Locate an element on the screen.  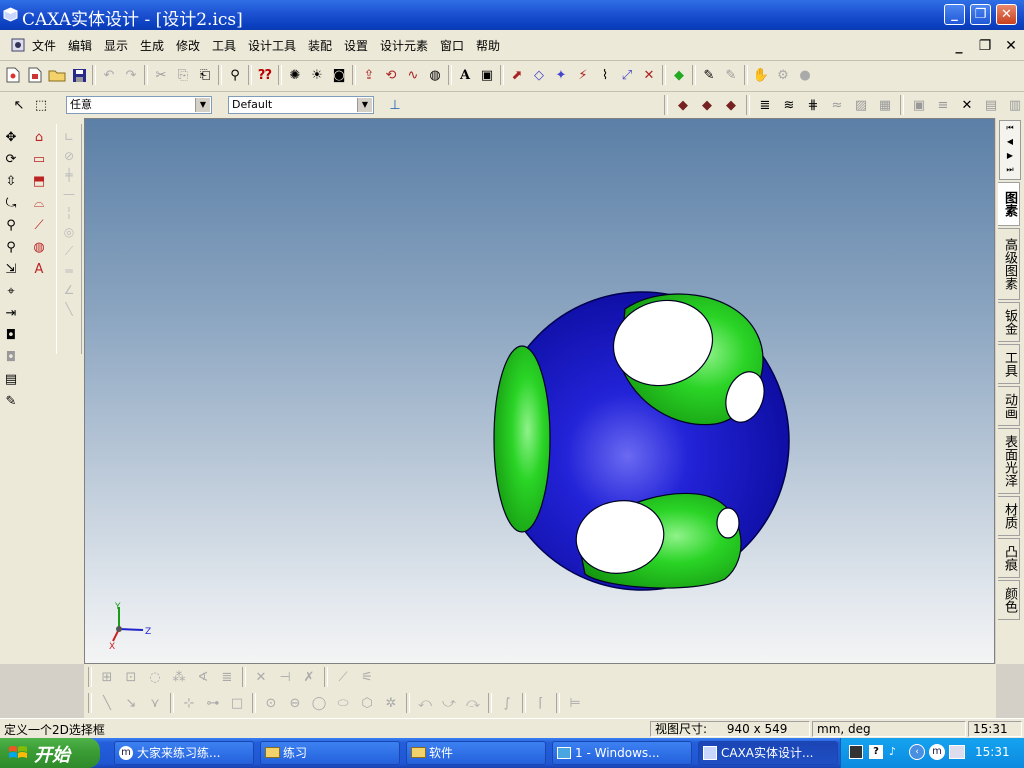
menu-display: 显示 is located at coordinates (116, 45).